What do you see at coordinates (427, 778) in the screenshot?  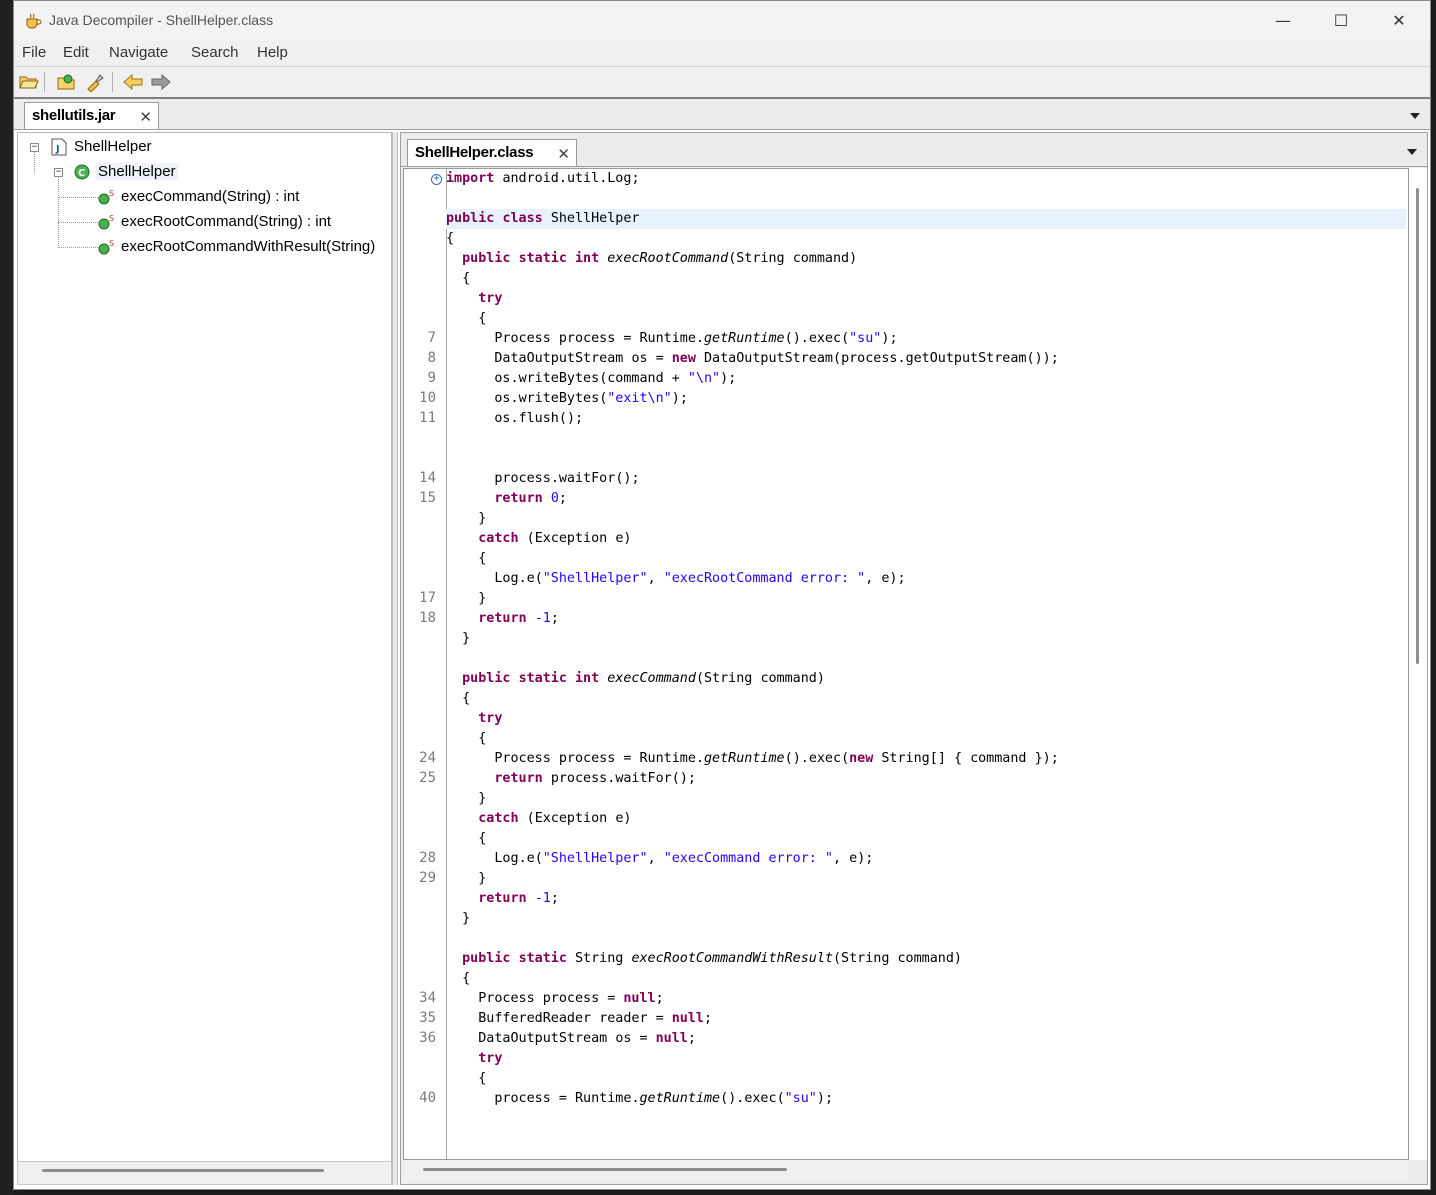 I see `line-number: 25` at bounding box center [427, 778].